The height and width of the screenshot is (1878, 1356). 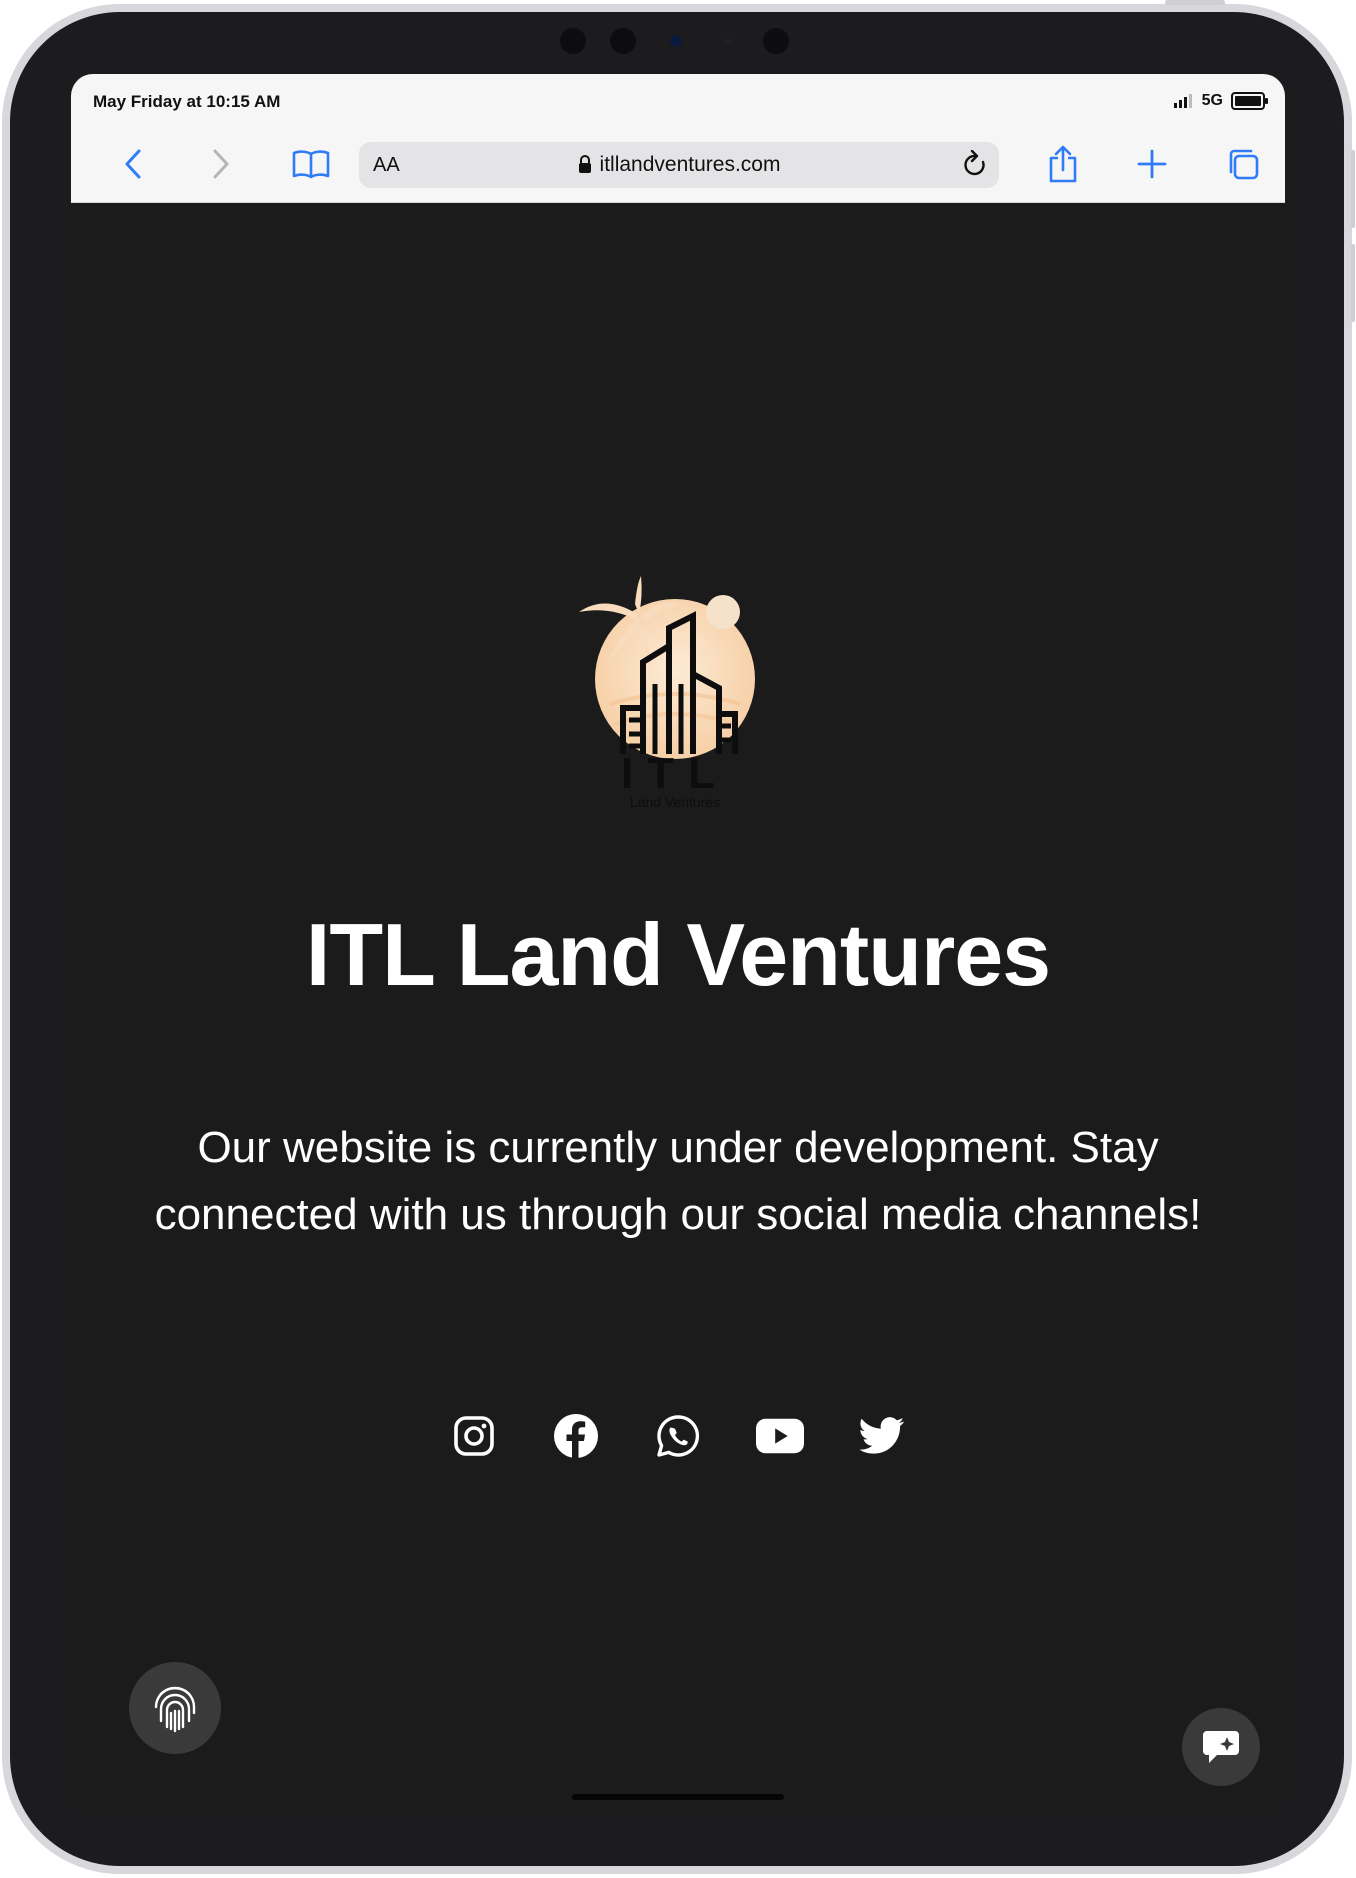 I want to click on chevron-left-icon, so click(x=133, y=164).